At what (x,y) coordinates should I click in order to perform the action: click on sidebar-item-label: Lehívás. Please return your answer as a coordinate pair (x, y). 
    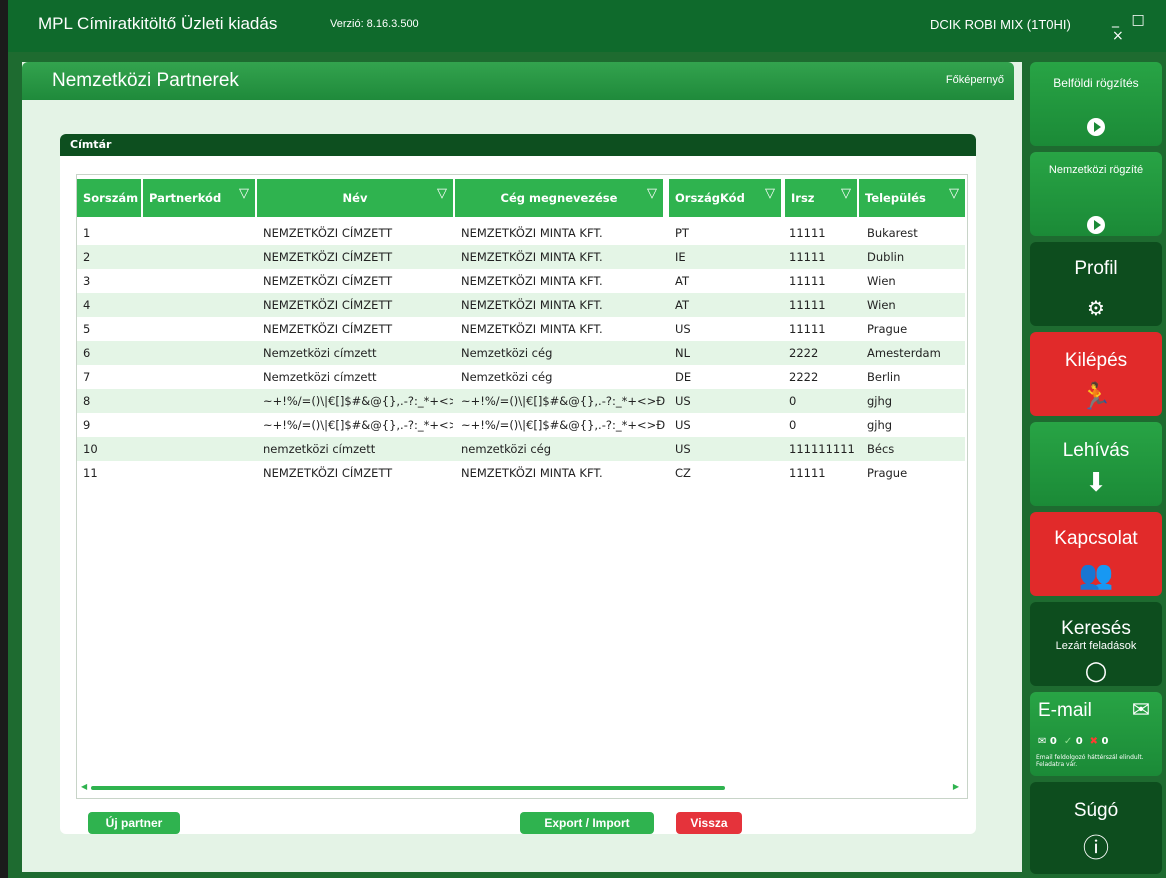
    Looking at the image, I should click on (1096, 450).